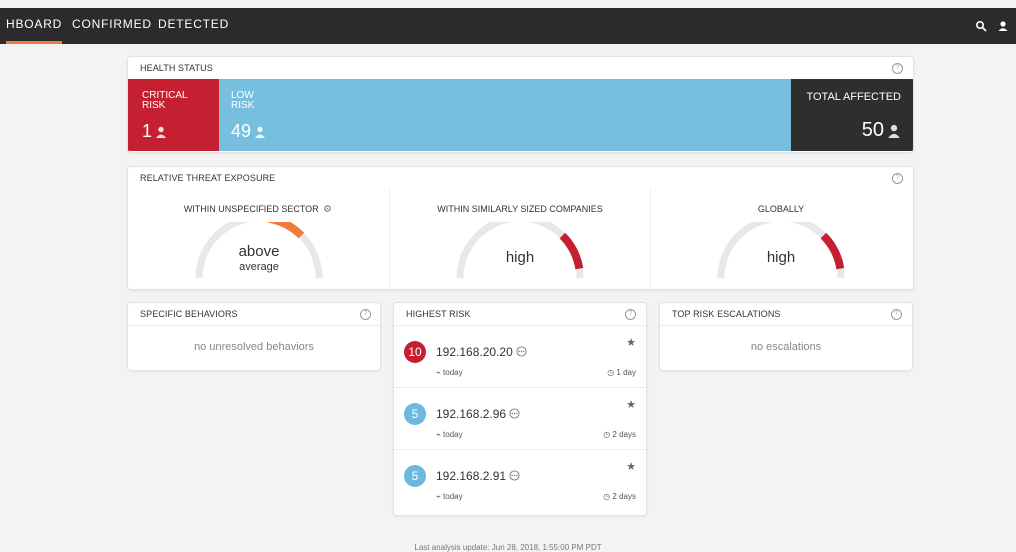  What do you see at coordinates (474, 352) in the screenshot?
I see `risk-ip: 192.168.20.20` at bounding box center [474, 352].